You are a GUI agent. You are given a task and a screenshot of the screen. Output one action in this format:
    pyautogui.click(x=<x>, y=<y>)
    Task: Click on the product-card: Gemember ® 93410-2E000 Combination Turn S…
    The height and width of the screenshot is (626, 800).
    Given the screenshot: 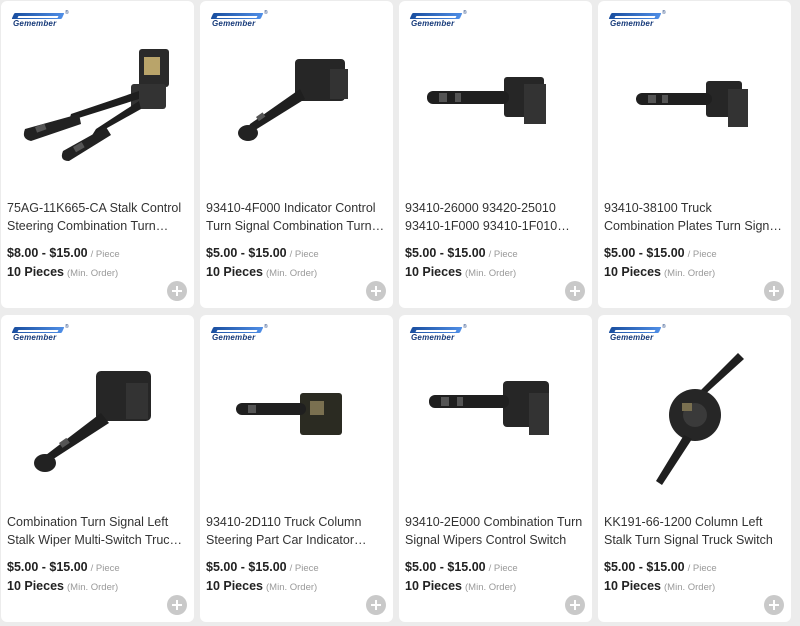 What is the action you would take?
    pyautogui.click(x=495, y=468)
    